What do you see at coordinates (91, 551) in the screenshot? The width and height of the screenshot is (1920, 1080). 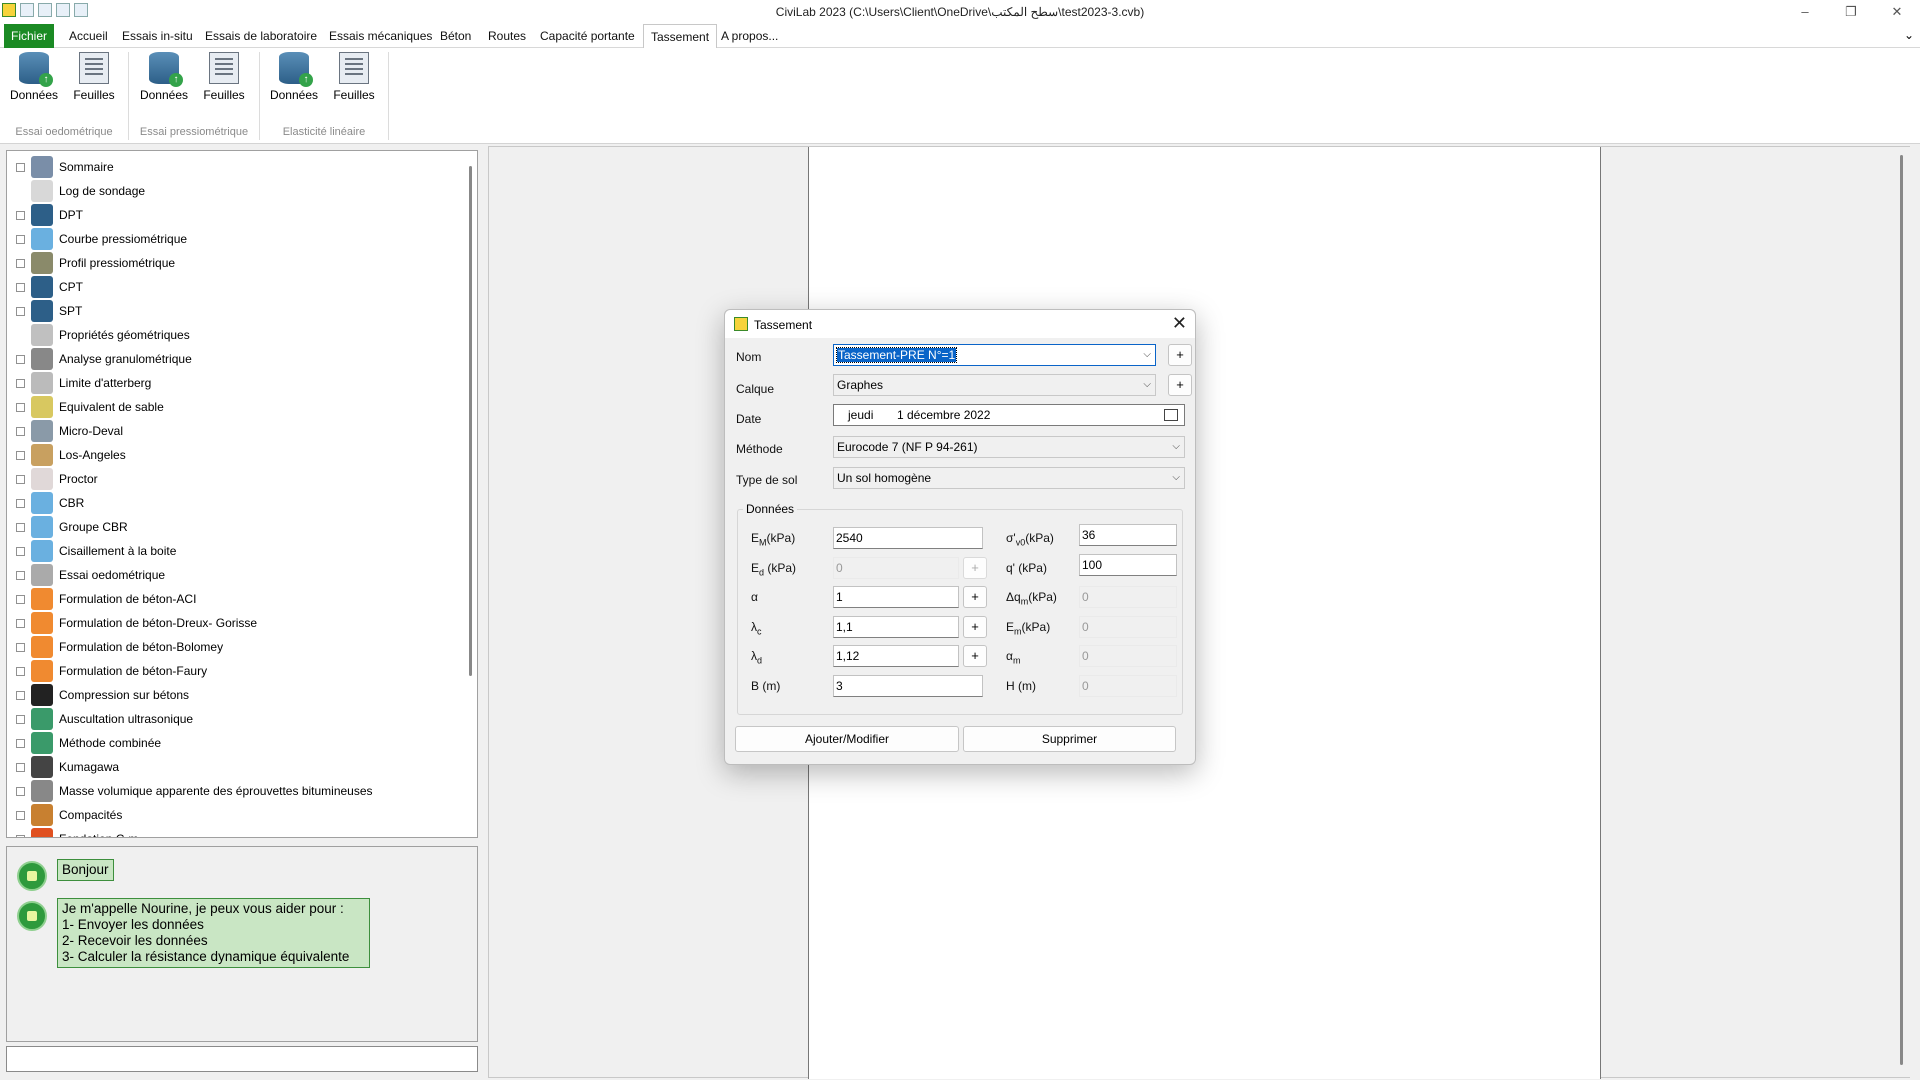 I see `tree-item: Cisaillement à la boite` at bounding box center [91, 551].